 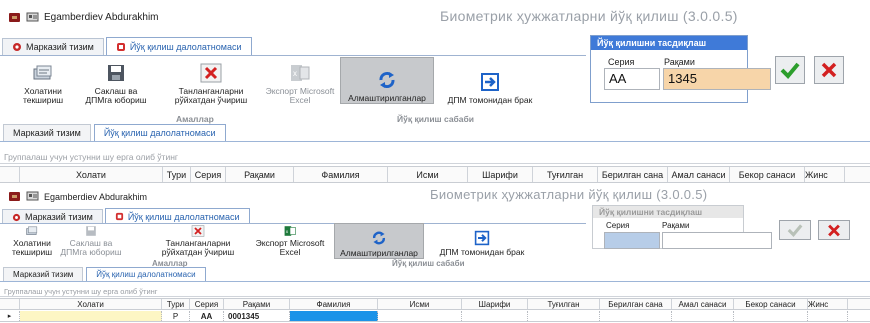 I want to click on number-label: Рақами, so click(x=679, y=62).